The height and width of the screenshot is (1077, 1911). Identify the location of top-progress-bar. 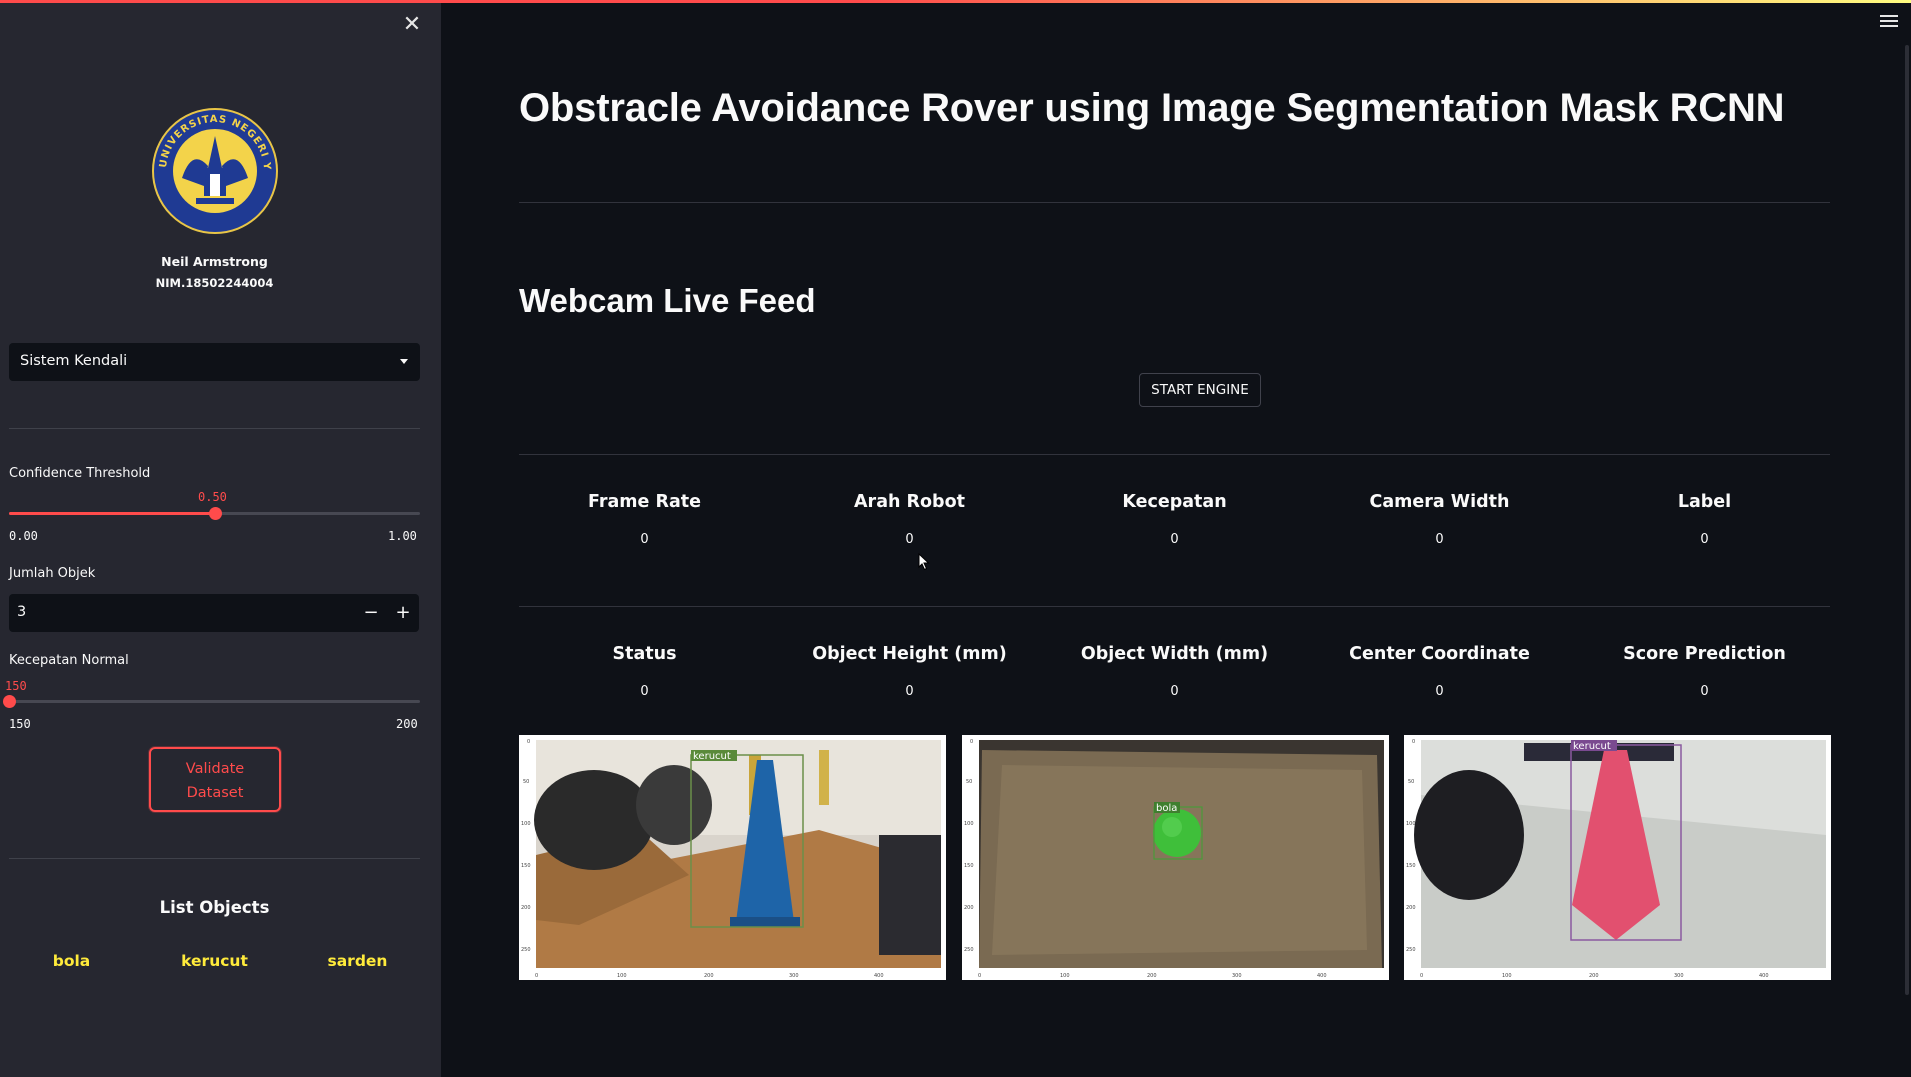
(955, 1).